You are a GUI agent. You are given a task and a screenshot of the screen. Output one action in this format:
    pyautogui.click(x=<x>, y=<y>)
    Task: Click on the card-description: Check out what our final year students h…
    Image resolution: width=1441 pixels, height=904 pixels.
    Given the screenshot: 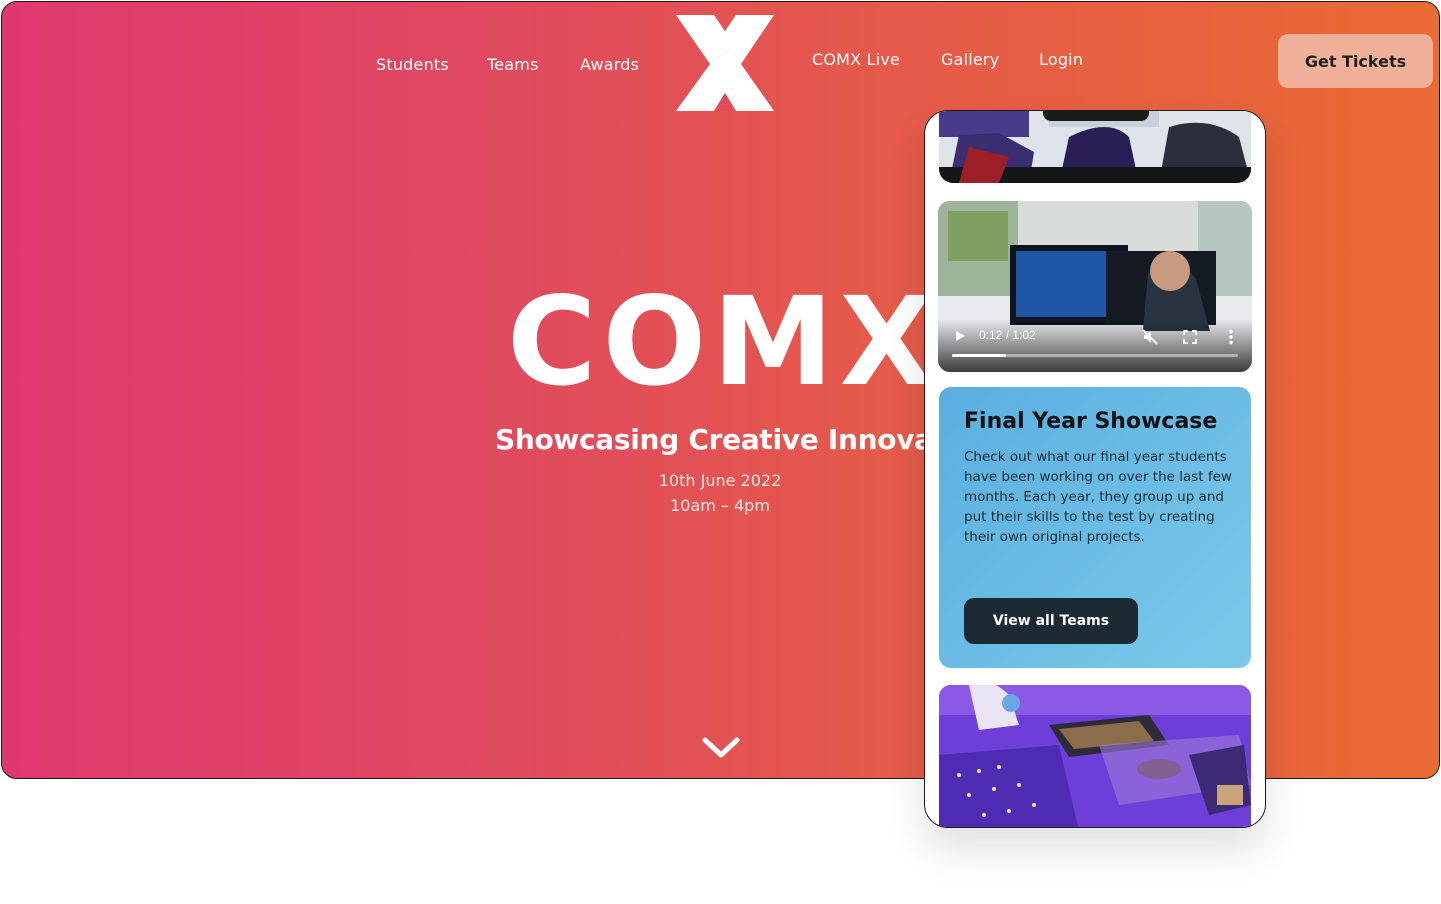 What is the action you would take?
    pyautogui.click(x=1098, y=497)
    